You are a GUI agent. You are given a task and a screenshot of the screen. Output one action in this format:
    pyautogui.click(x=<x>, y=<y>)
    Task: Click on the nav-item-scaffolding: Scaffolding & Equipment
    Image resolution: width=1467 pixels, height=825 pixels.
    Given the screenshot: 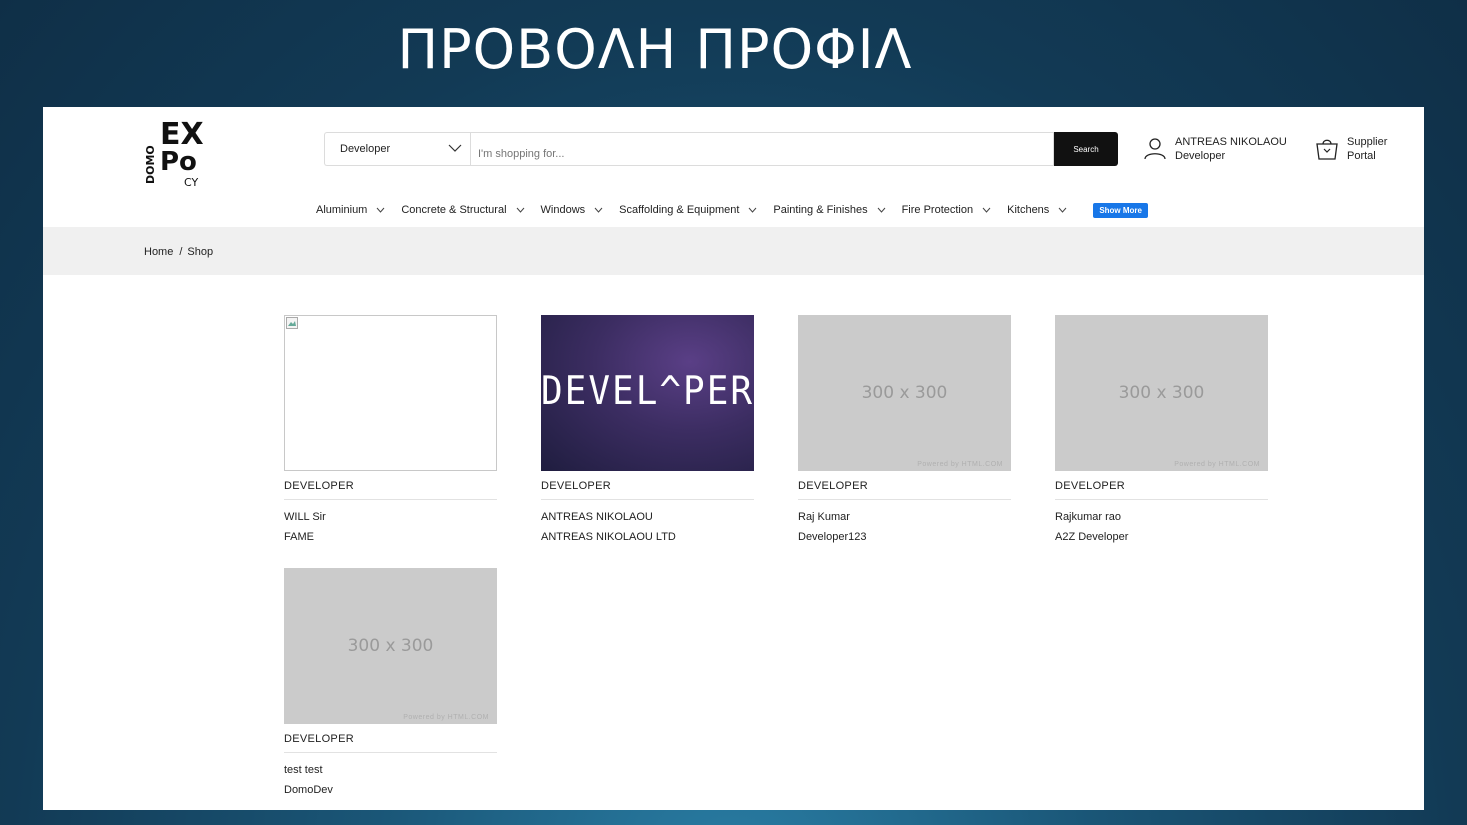 What is the action you would take?
    pyautogui.click(x=688, y=210)
    